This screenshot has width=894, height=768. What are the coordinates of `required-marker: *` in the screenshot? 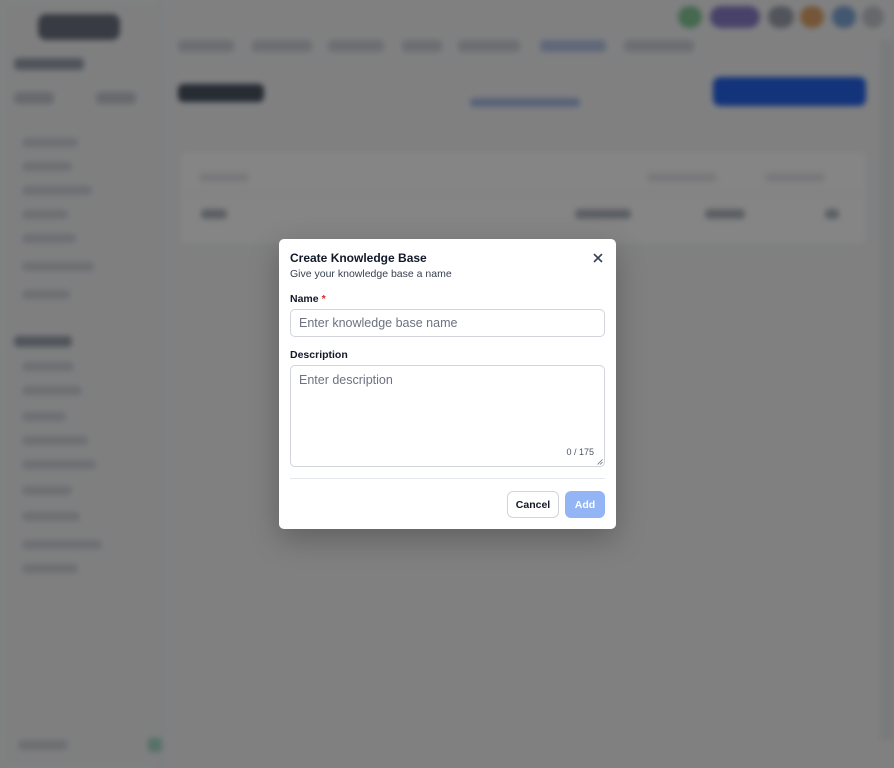 It's located at (323, 299).